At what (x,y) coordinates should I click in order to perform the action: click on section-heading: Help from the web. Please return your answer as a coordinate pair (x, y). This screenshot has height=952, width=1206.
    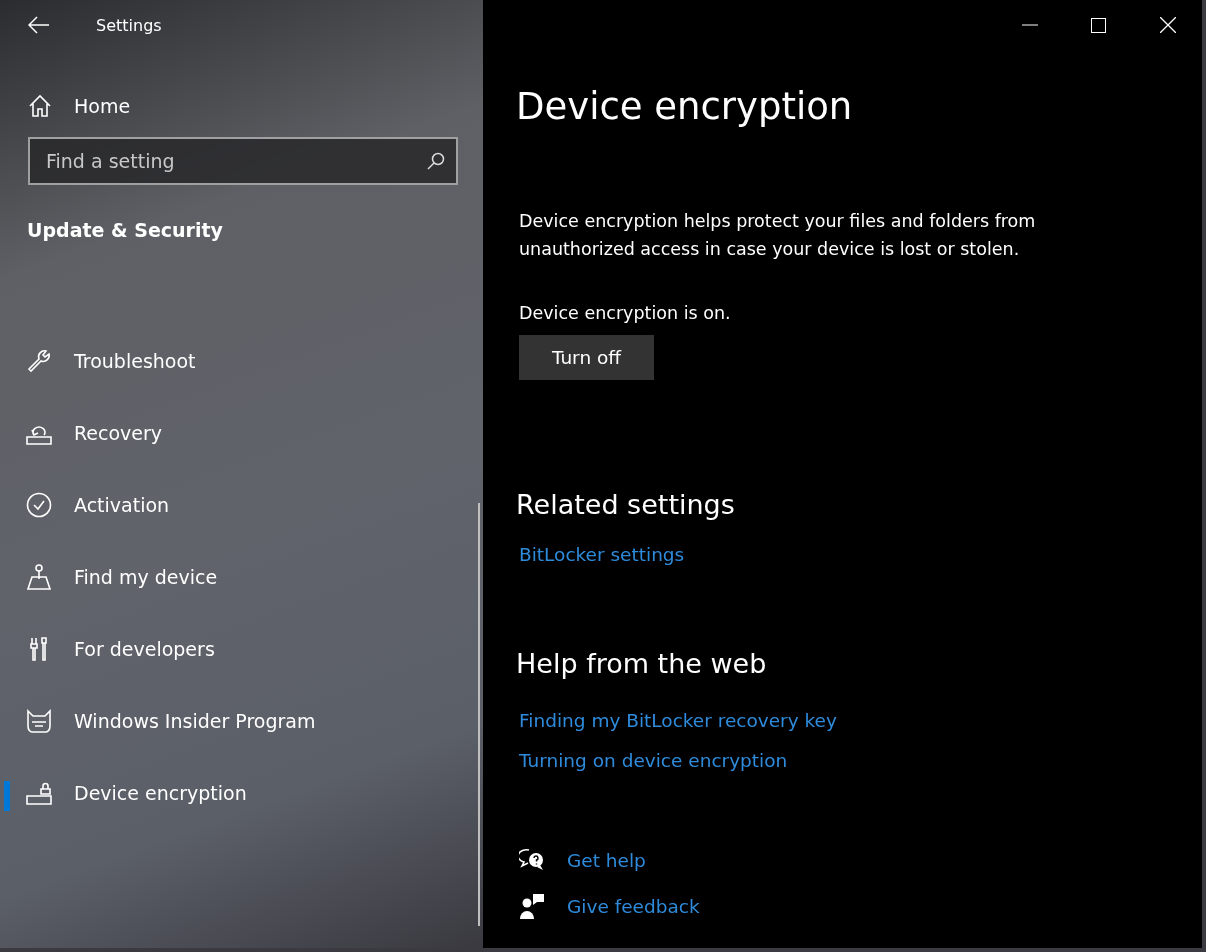
    Looking at the image, I should click on (641, 663).